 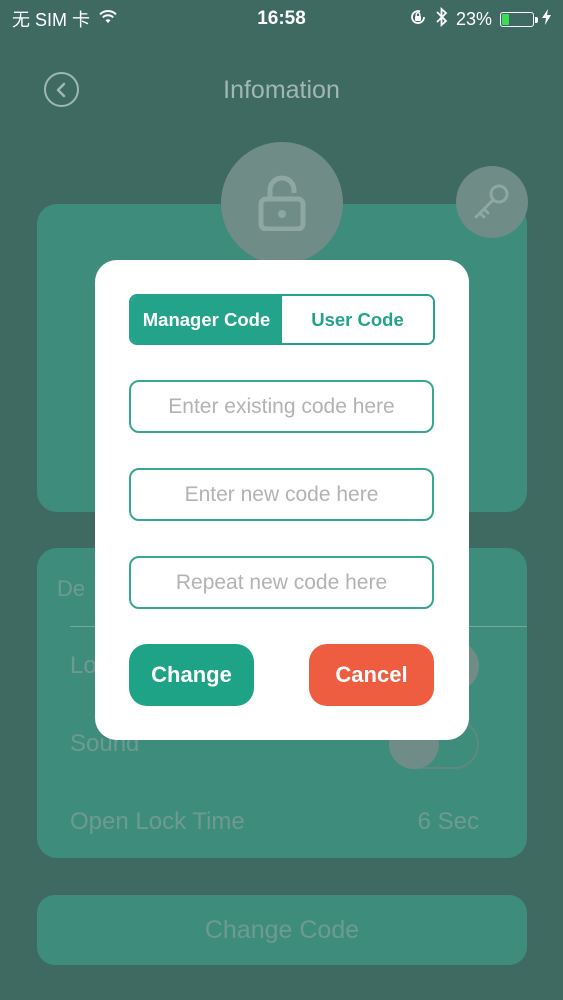 What do you see at coordinates (505, 19) in the screenshot?
I see `battery-fill` at bounding box center [505, 19].